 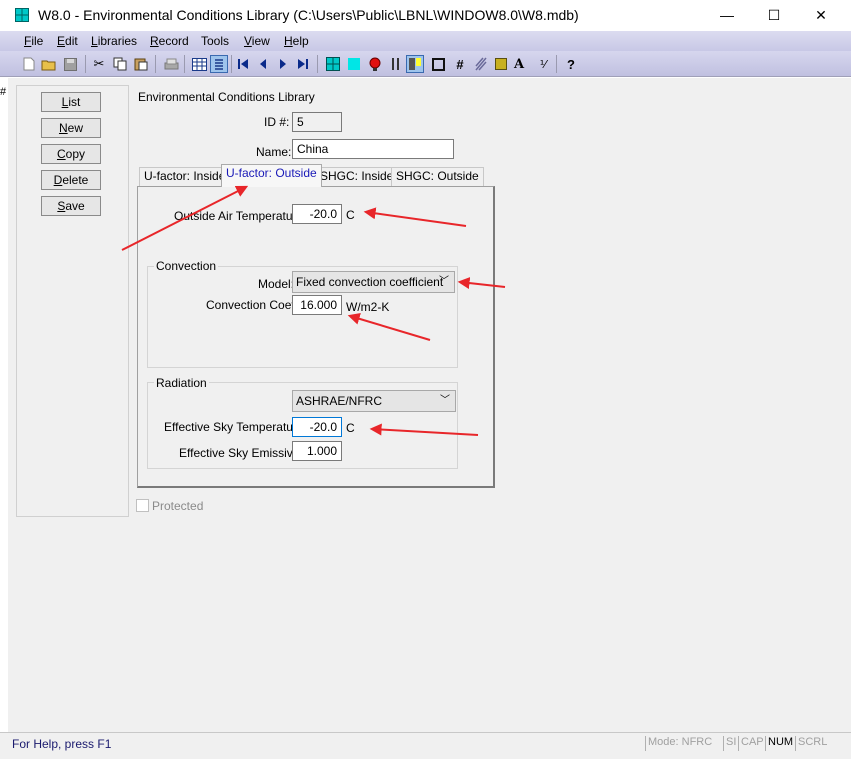 I want to click on model-label: Model:, so click(x=276, y=284).